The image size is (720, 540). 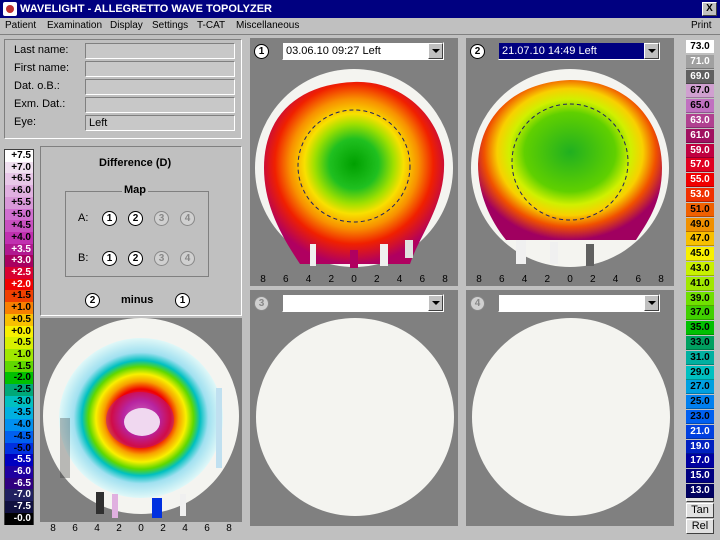 I want to click on scale-step: +6.0, so click(x=19, y=191).